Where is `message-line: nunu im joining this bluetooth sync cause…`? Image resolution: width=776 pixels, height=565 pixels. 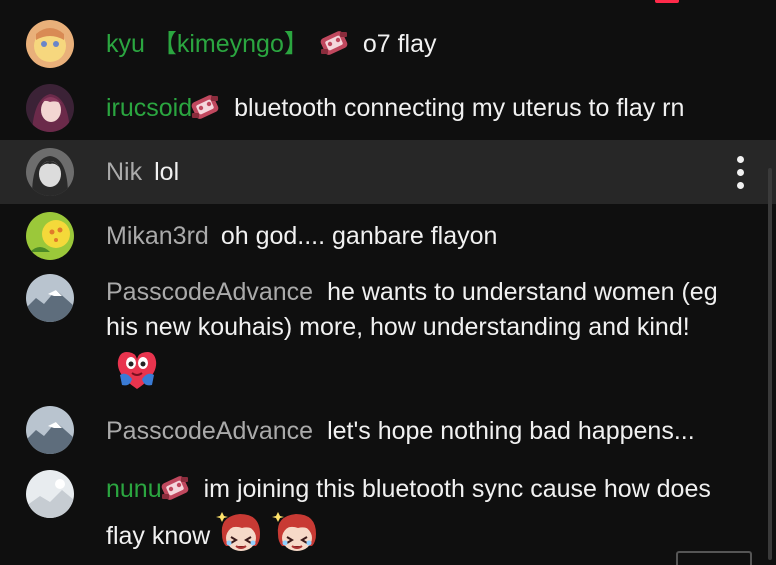
message-line: nunu im joining this bluetooth sync cause… is located at coordinates (421, 513).